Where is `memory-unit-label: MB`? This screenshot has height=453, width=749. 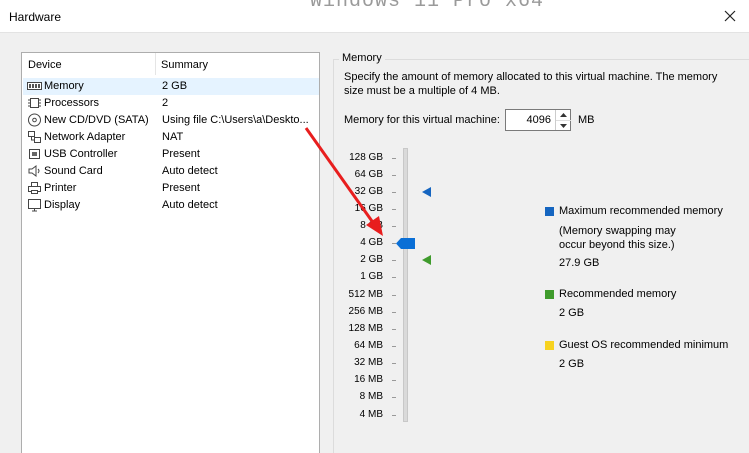 memory-unit-label: MB is located at coordinates (586, 120).